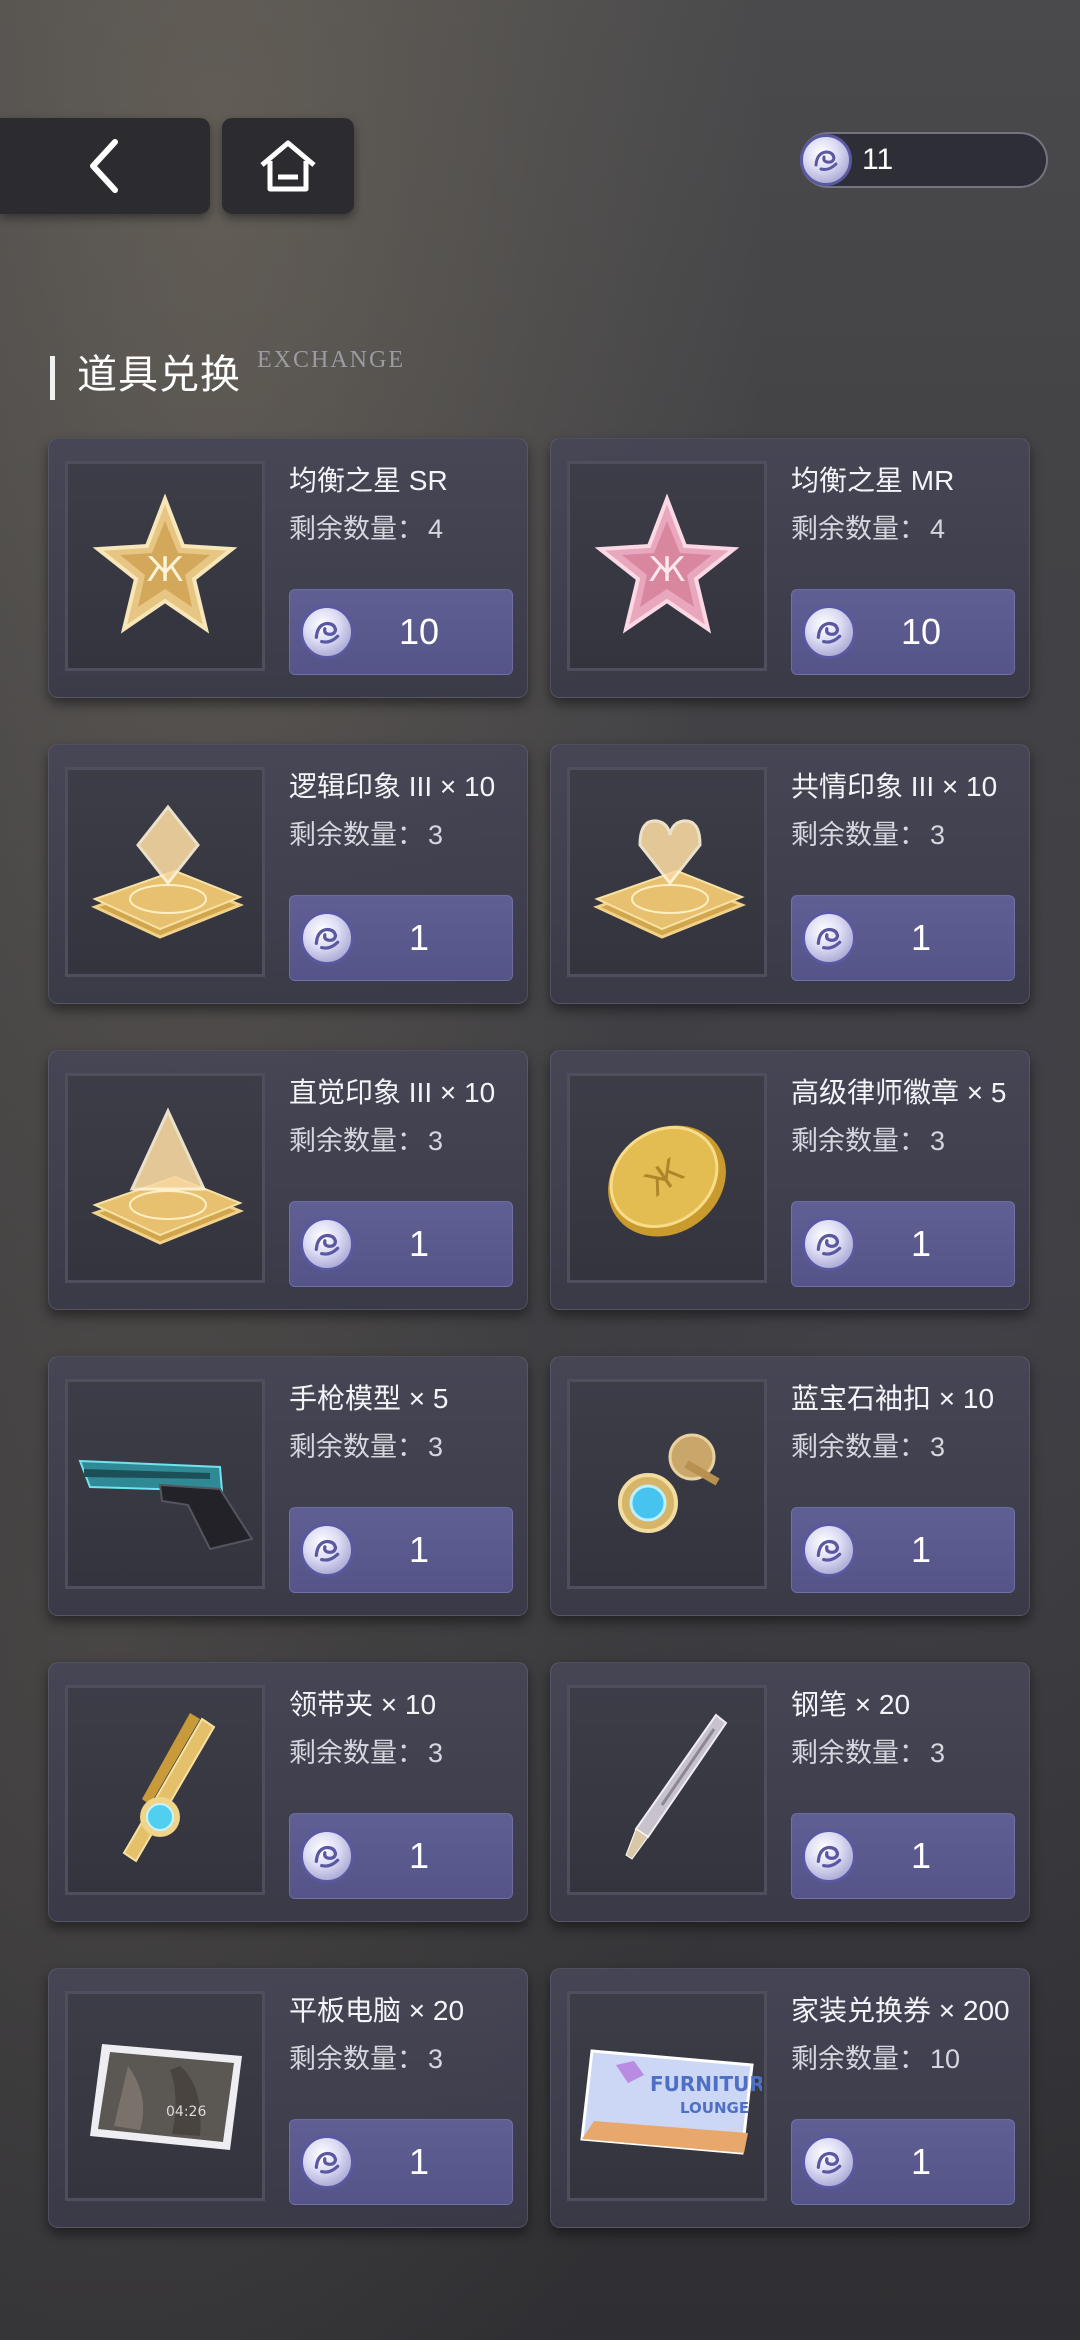 The height and width of the screenshot is (2340, 1080). What do you see at coordinates (105, 166) in the screenshot?
I see `back-button` at bounding box center [105, 166].